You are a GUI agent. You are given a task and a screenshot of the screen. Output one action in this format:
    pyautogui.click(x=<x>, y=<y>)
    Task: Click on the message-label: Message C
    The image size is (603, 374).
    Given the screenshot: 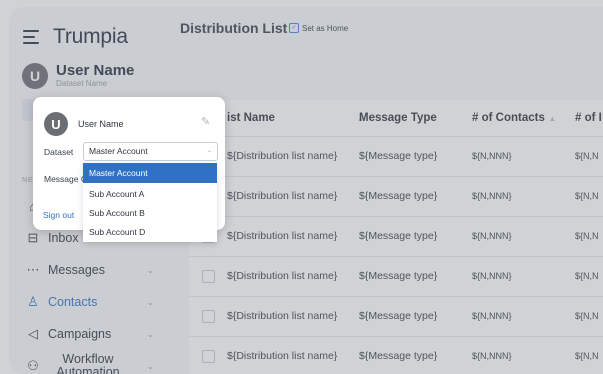 What is the action you would take?
    pyautogui.click(x=65, y=179)
    